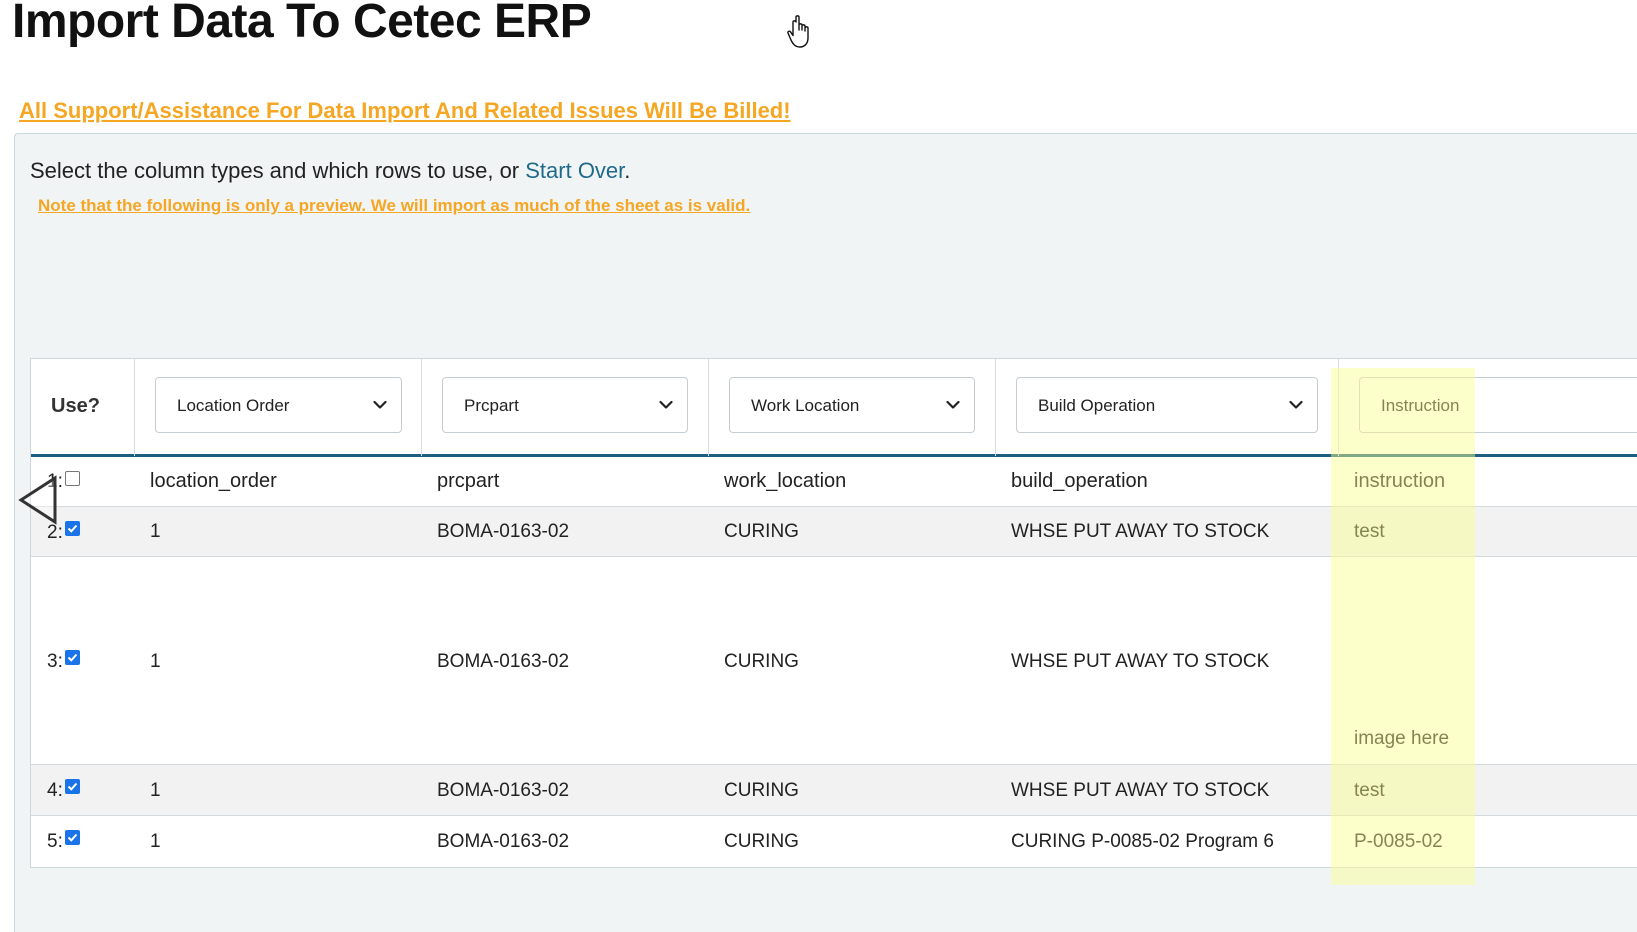  Describe the element at coordinates (798, 31) in the screenshot. I see `hand-pointer-icon` at that location.